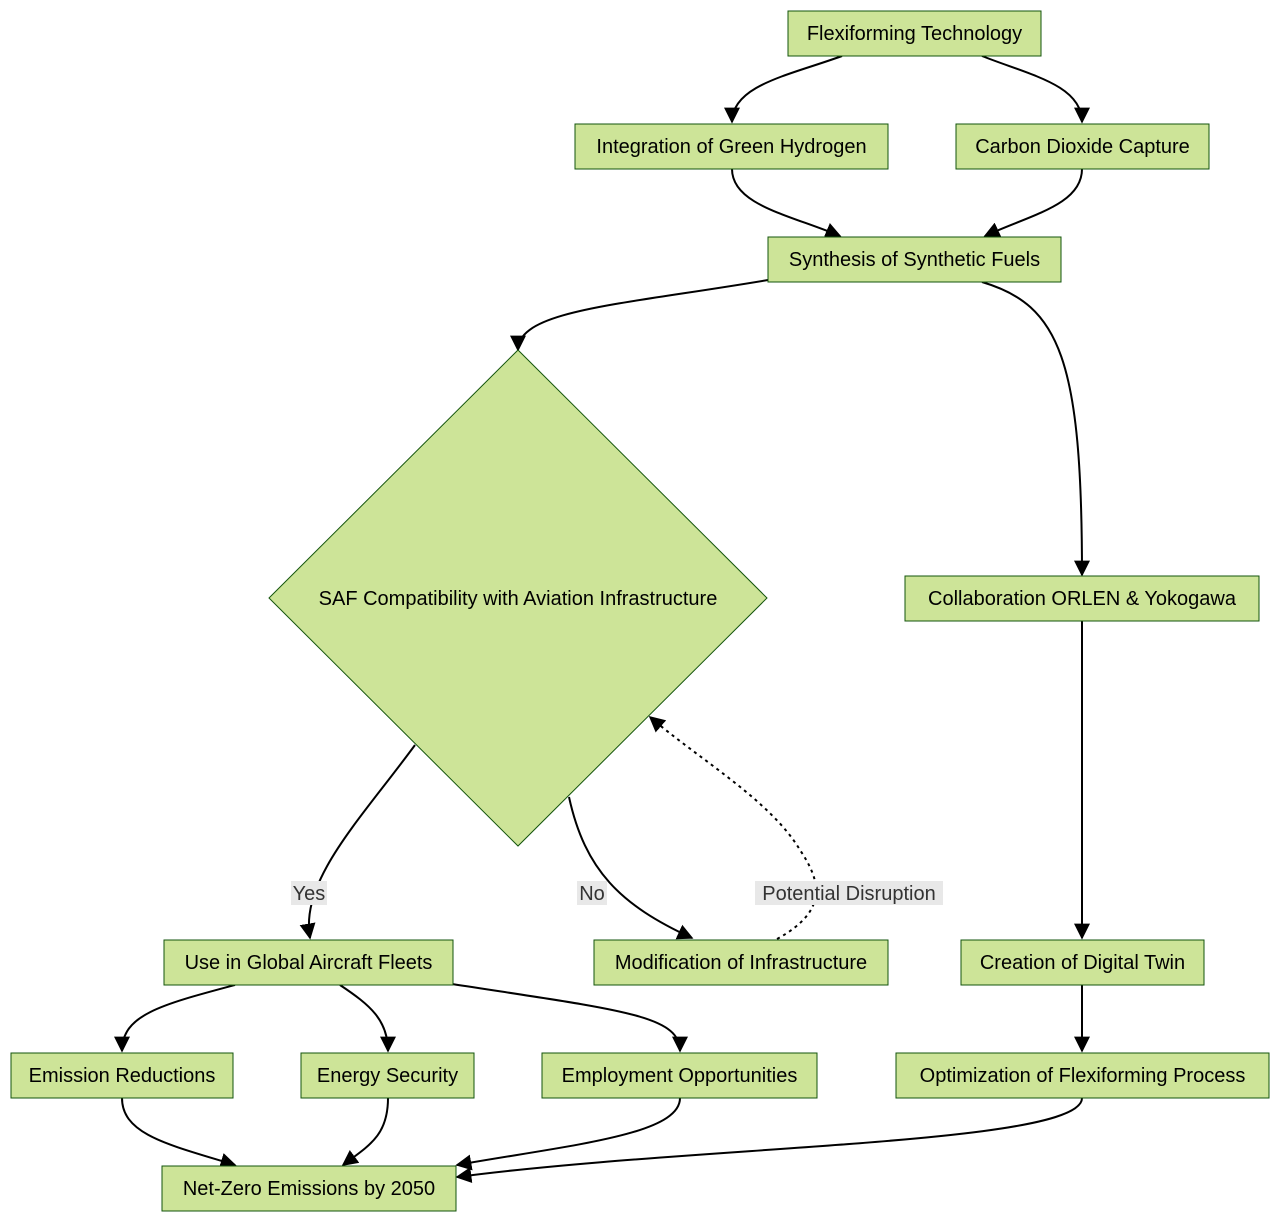  I want to click on edge-emis-net, so click(179, 1133).